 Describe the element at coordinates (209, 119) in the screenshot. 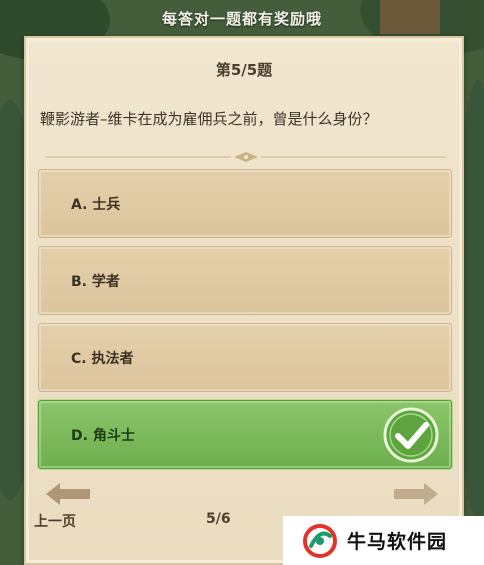

I see `question-text: 鞭影游者–维卡在成为雇佣兵之前，曾是什么身份？` at that location.